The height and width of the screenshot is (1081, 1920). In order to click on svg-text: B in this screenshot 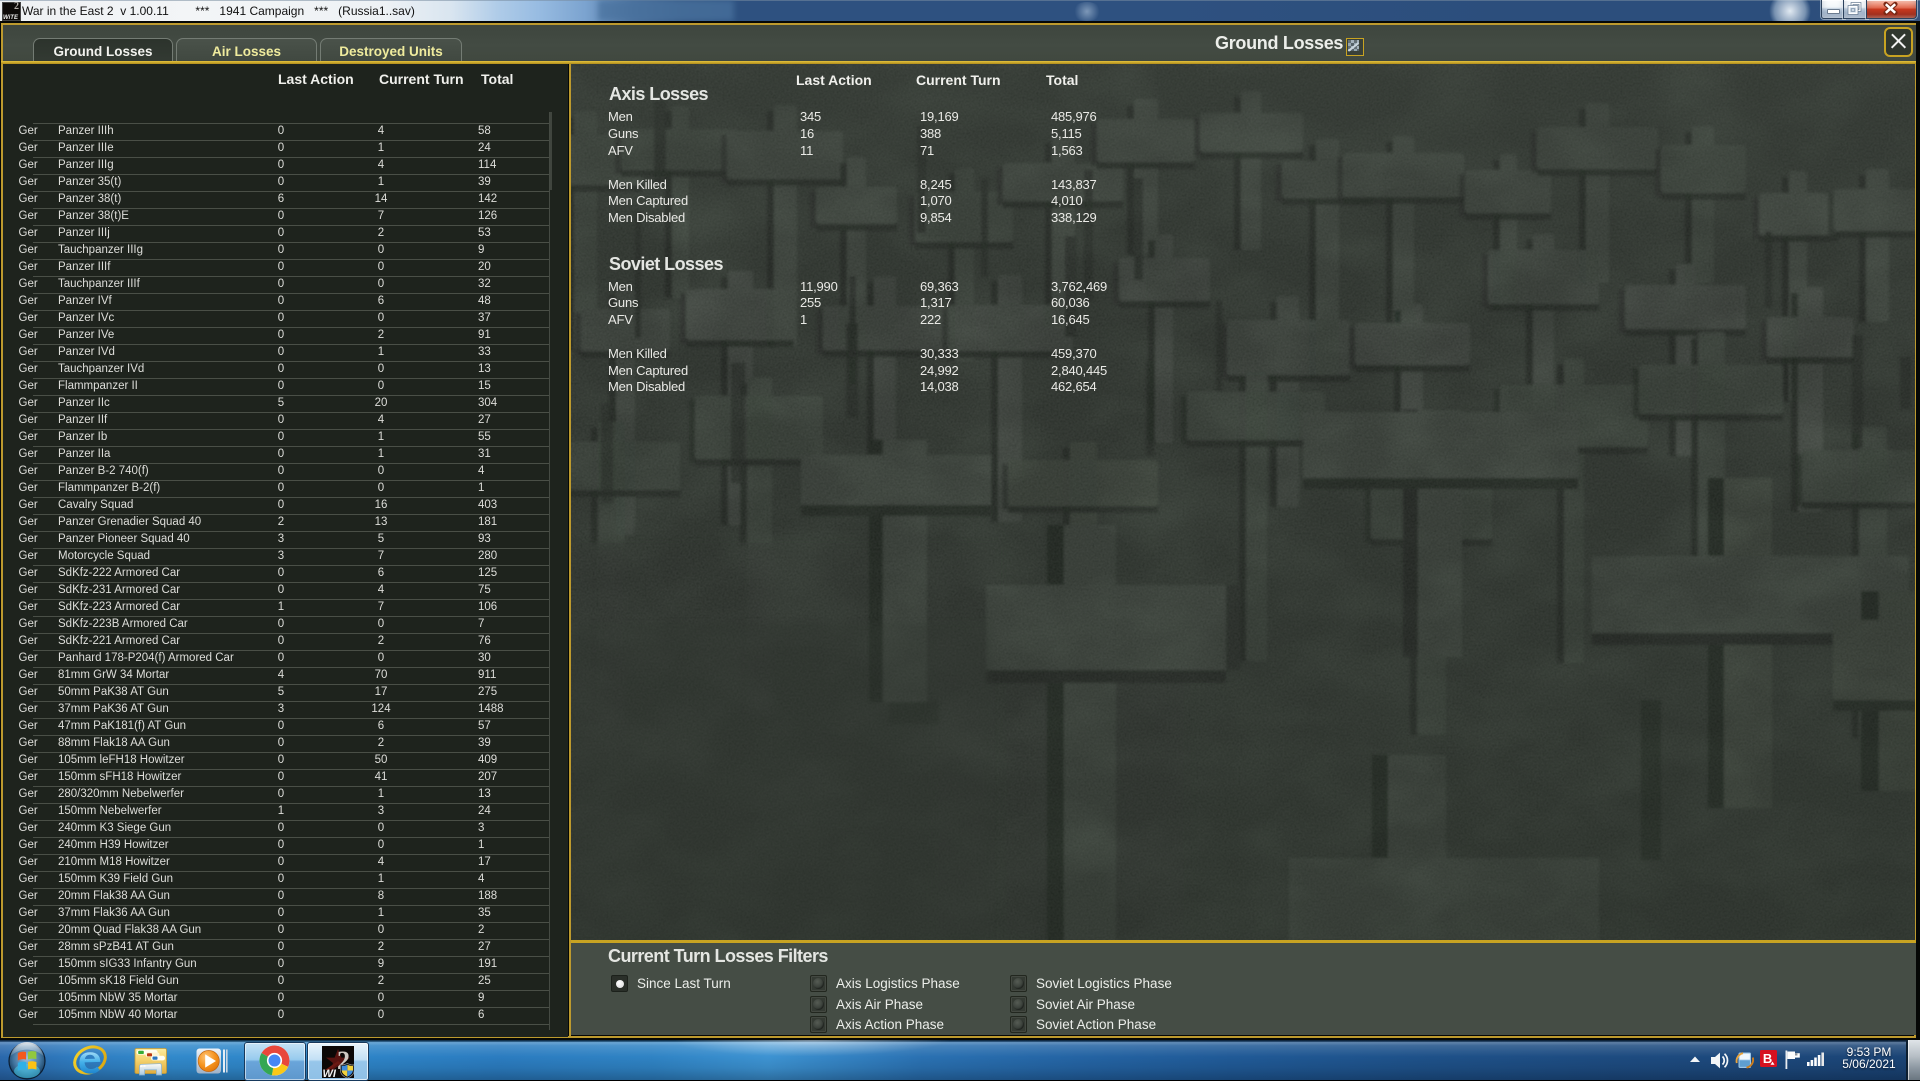, I will do `click(1767, 1058)`.